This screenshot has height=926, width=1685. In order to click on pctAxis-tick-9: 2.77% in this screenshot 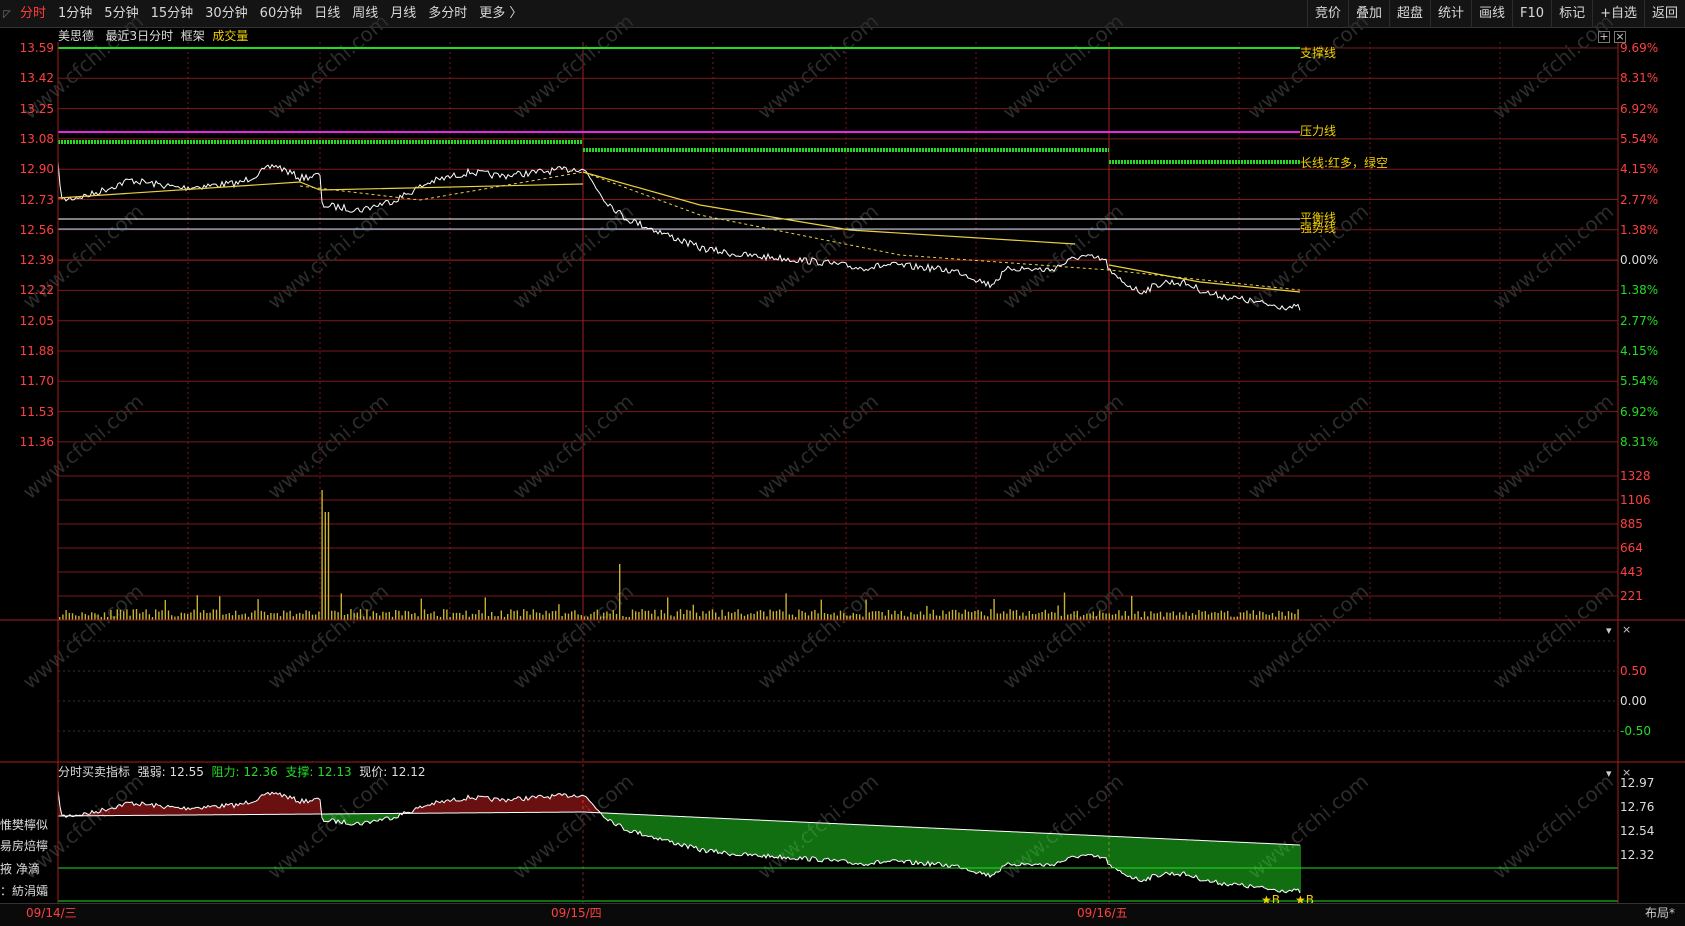, I will do `click(1639, 320)`.